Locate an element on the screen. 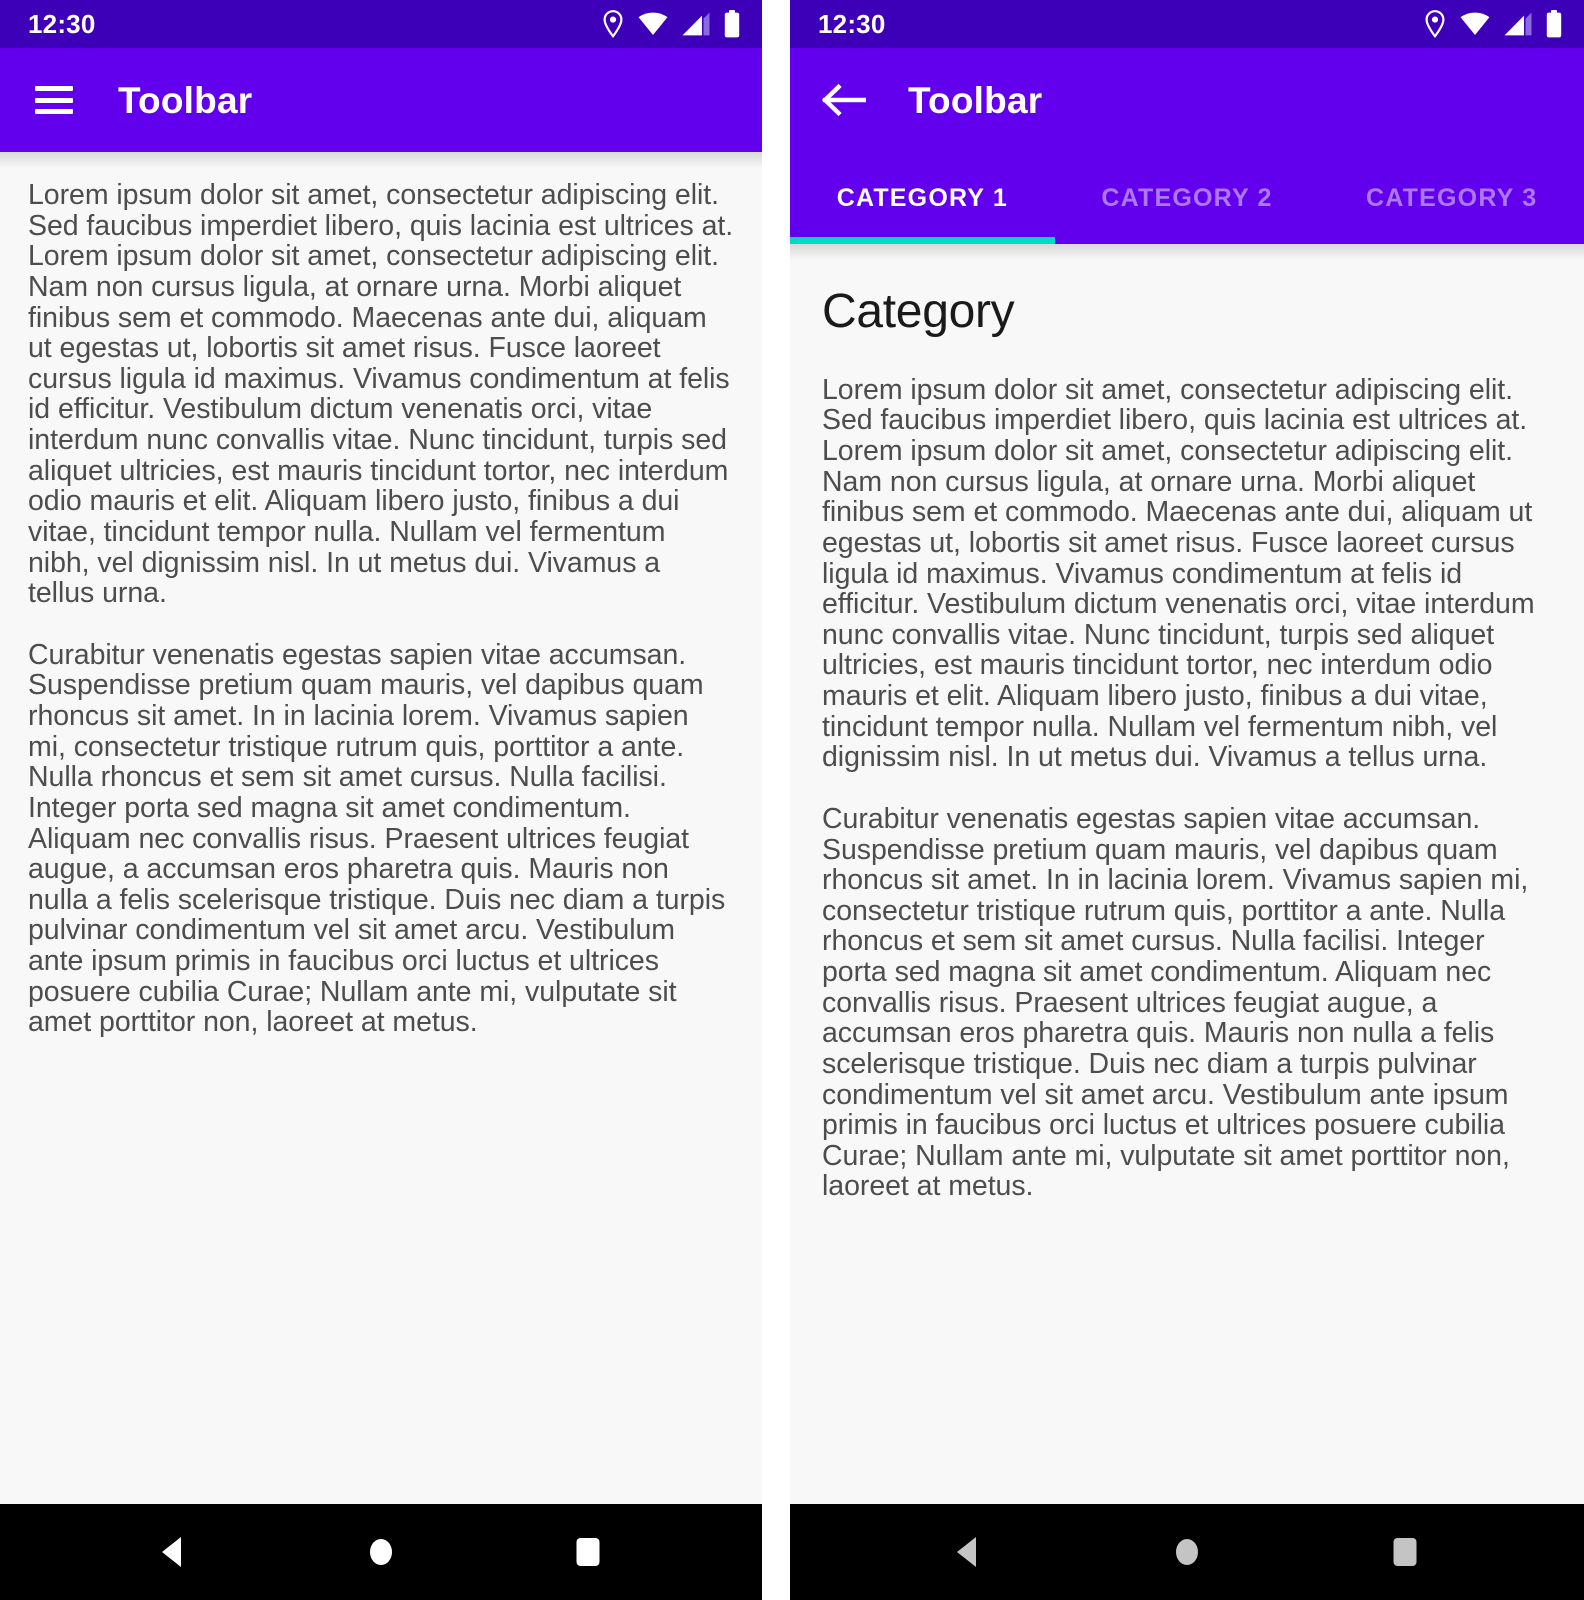 This screenshot has height=1600, width=1584. right-toolbar-row: Toolbar is located at coordinates (1187, 100).